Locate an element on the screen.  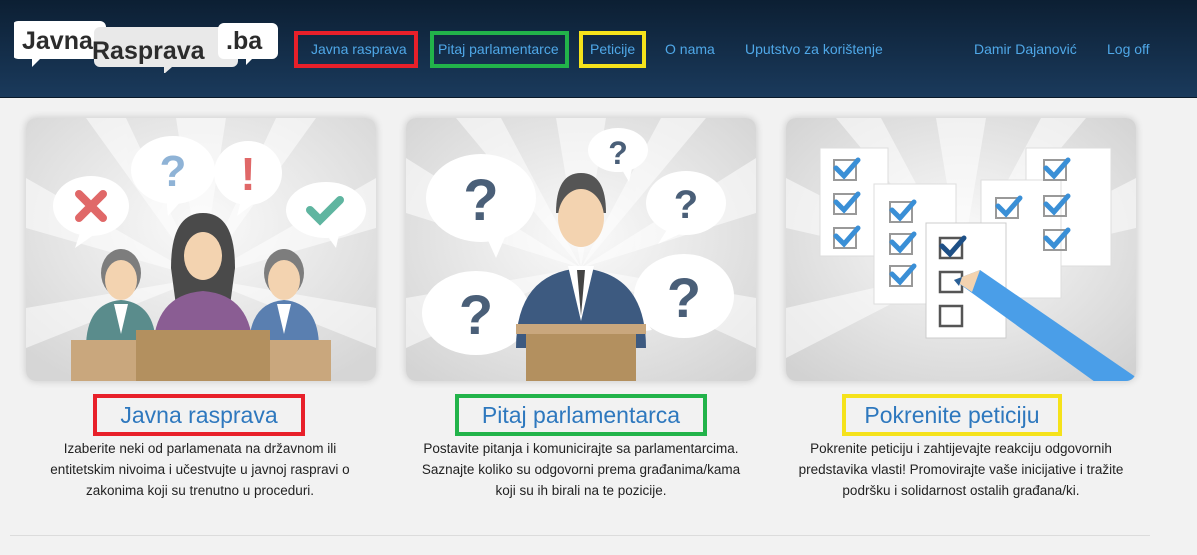
pokrenite-peticiju-illustration is located at coordinates (961, 249).